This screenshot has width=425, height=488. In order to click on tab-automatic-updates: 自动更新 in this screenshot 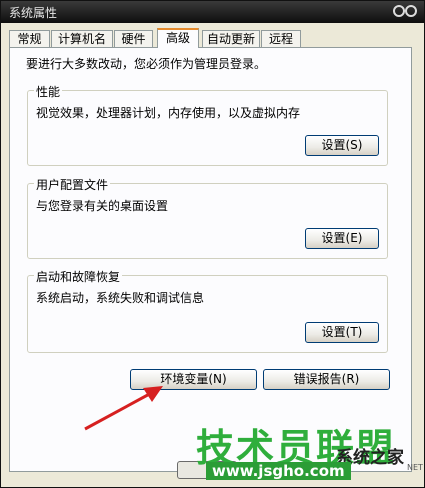, I will do `click(231, 38)`.